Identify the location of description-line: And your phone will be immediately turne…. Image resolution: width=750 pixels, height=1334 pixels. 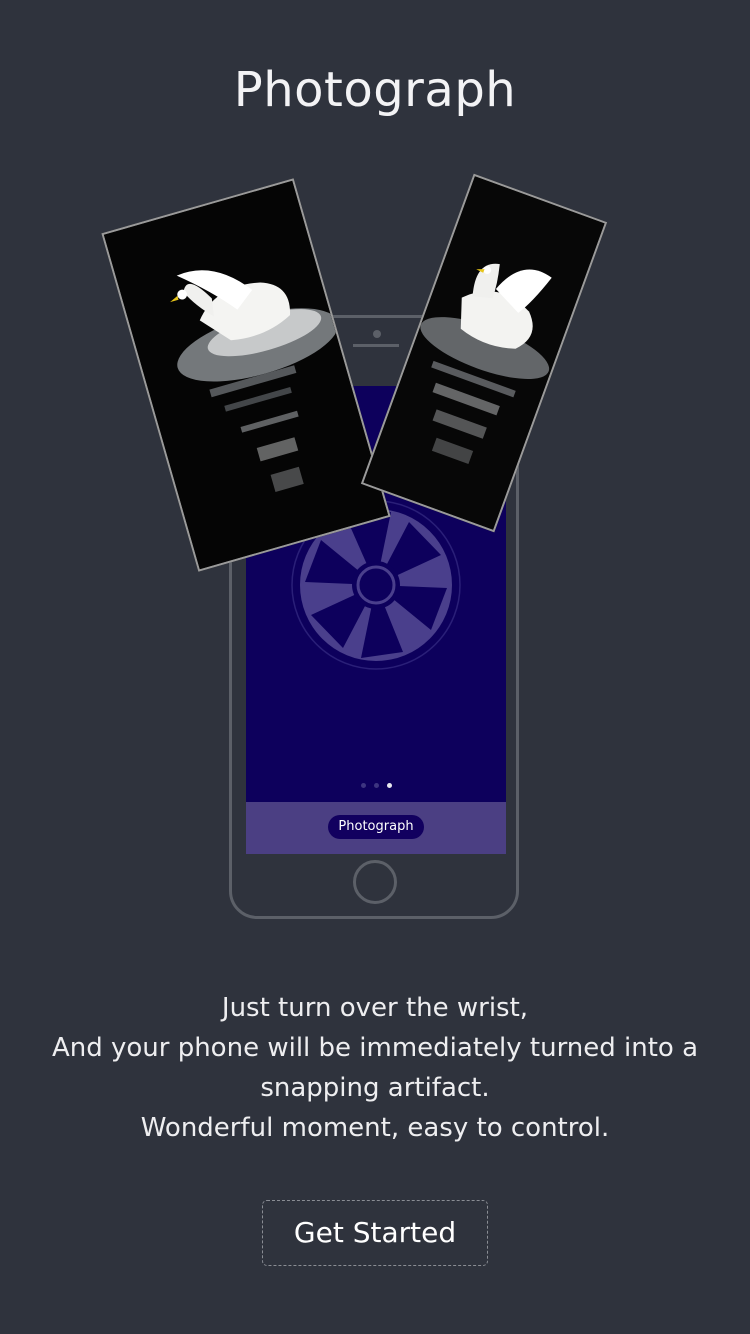
(375, 1048).